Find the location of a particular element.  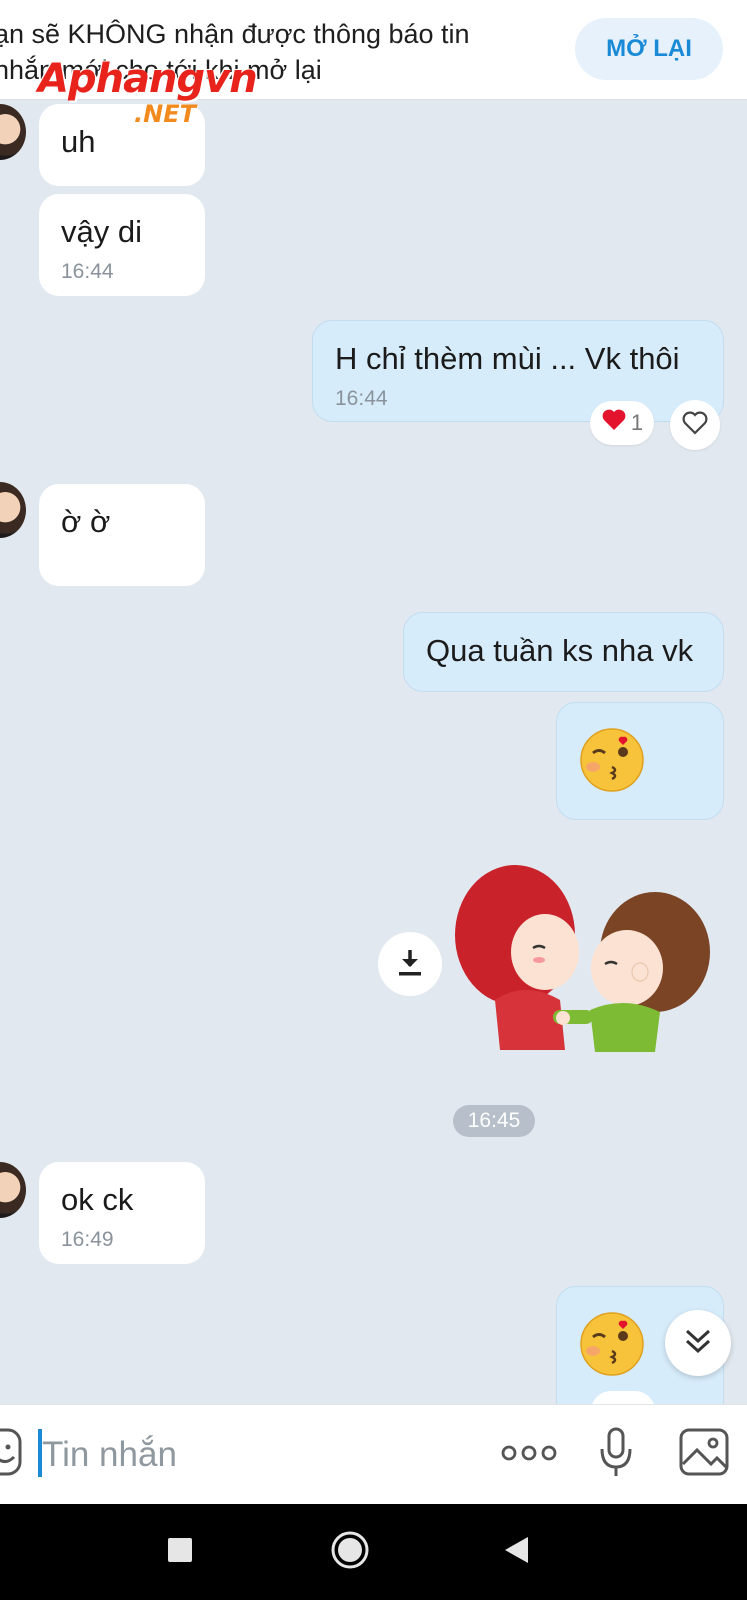

system-navigation-bar is located at coordinates (373, 1552).